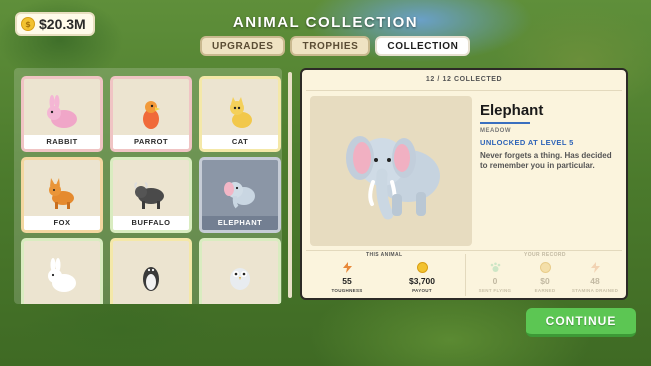 This screenshot has height=366, width=651. Describe the element at coordinates (151, 142) in the screenshot. I see `animal-card-label: PARROT` at that location.